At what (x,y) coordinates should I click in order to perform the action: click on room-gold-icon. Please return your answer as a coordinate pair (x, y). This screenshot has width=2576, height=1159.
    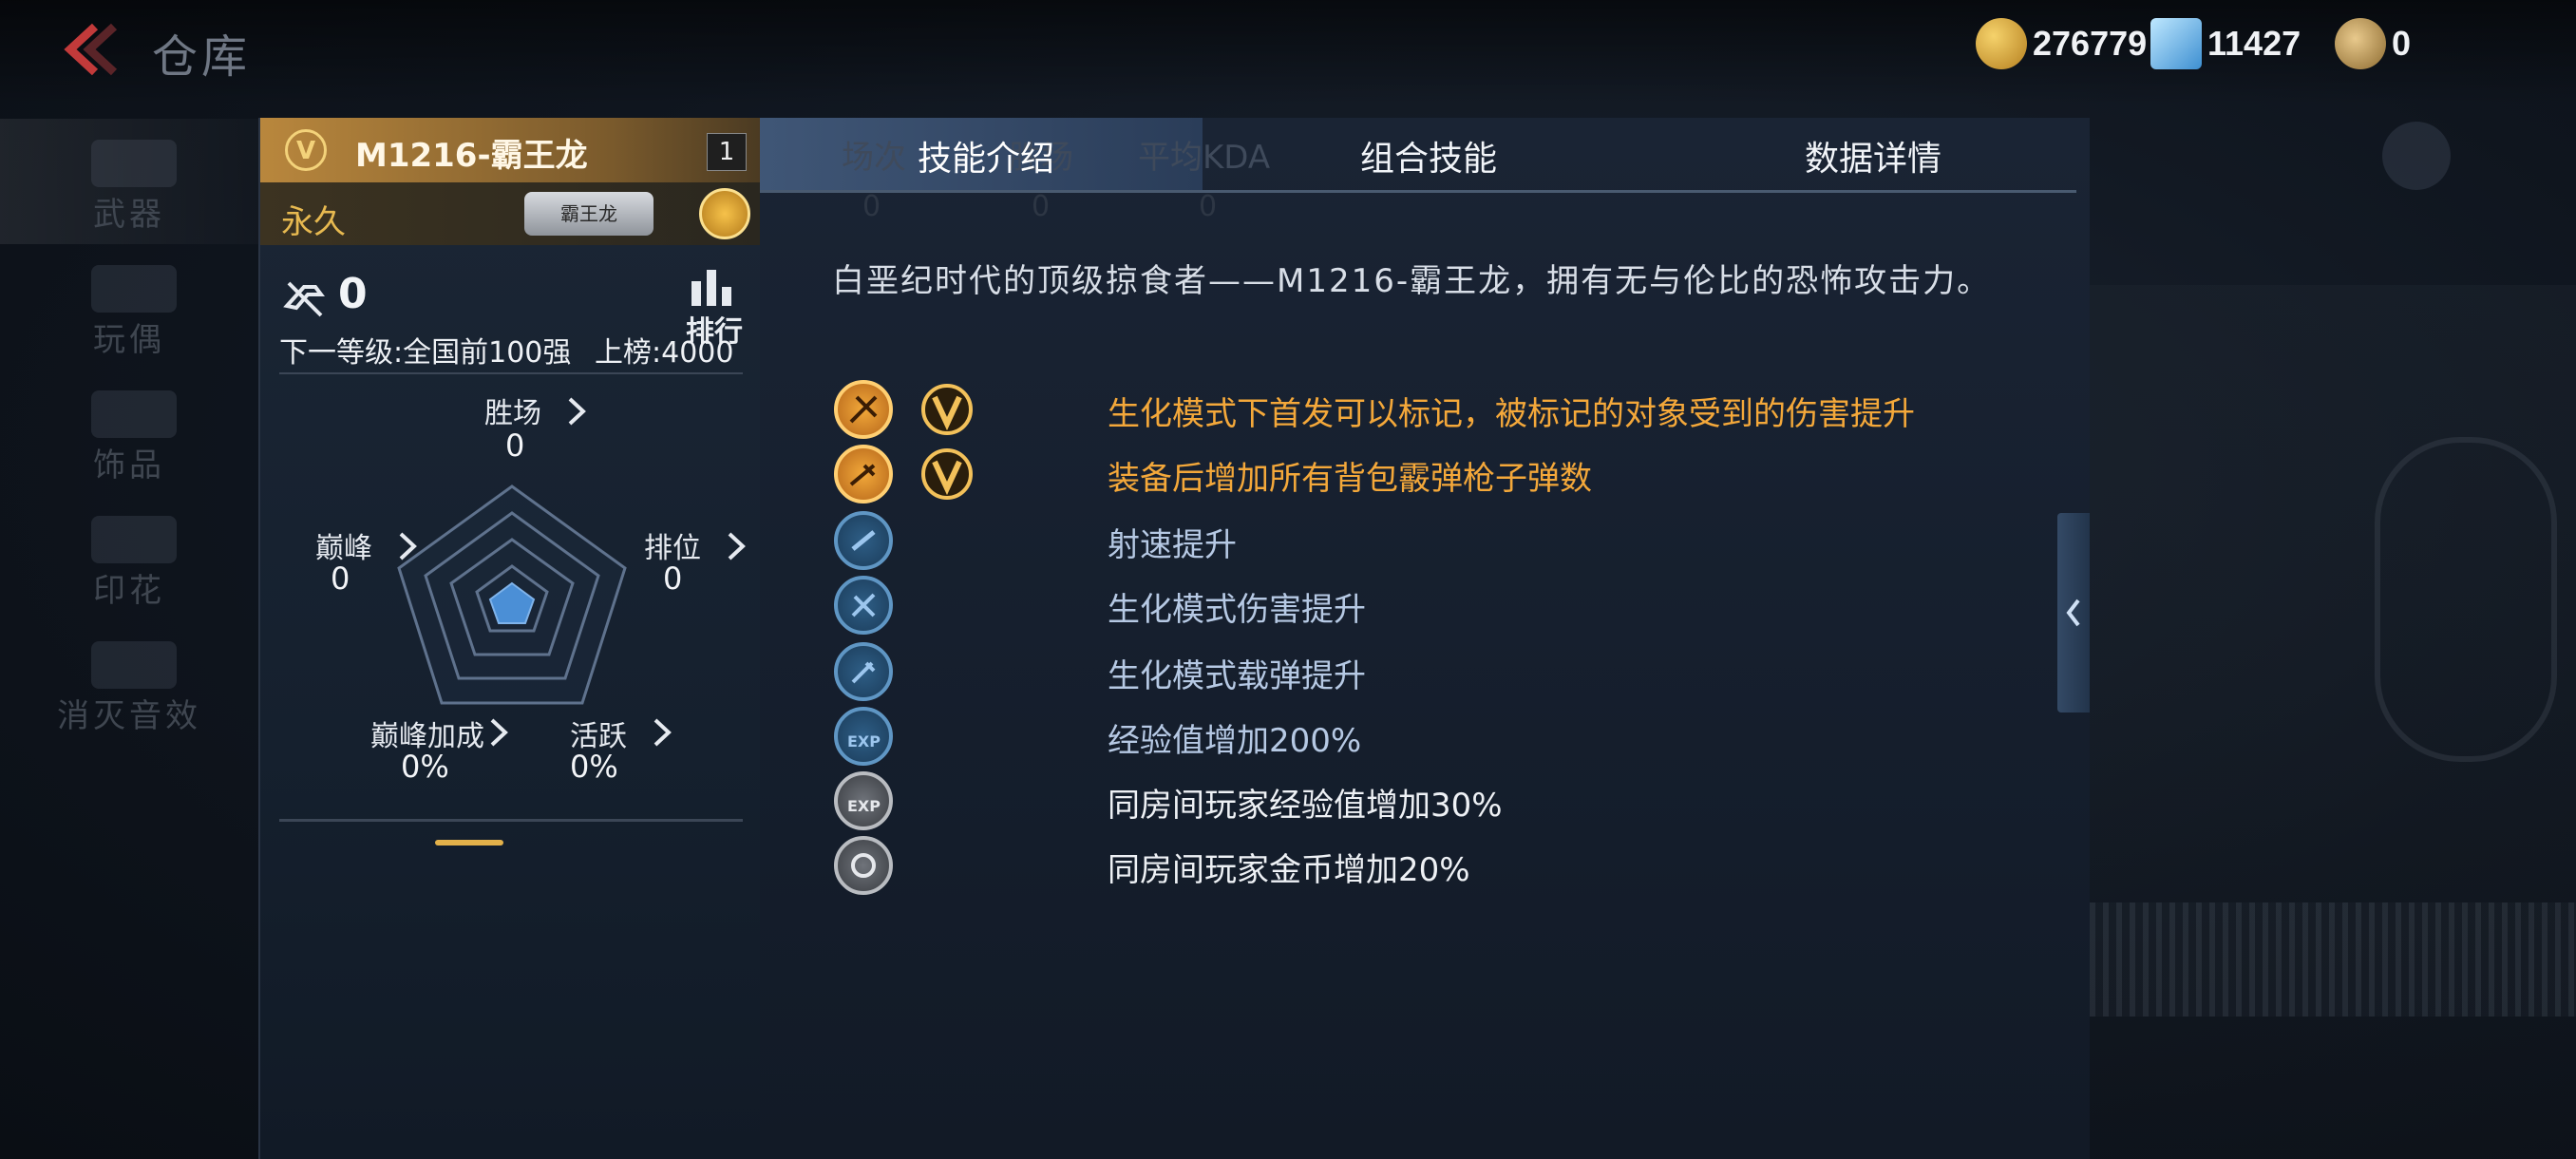
    Looking at the image, I should click on (863, 865).